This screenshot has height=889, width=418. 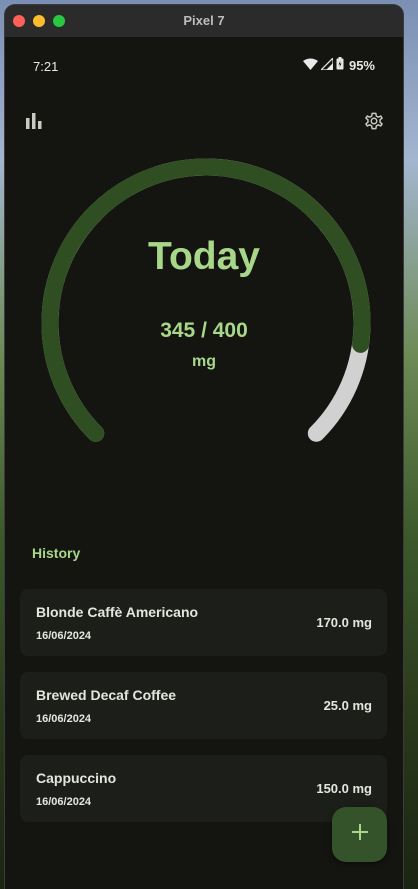 What do you see at coordinates (76, 778) in the screenshot?
I see `history-item-name: Cappuccino` at bounding box center [76, 778].